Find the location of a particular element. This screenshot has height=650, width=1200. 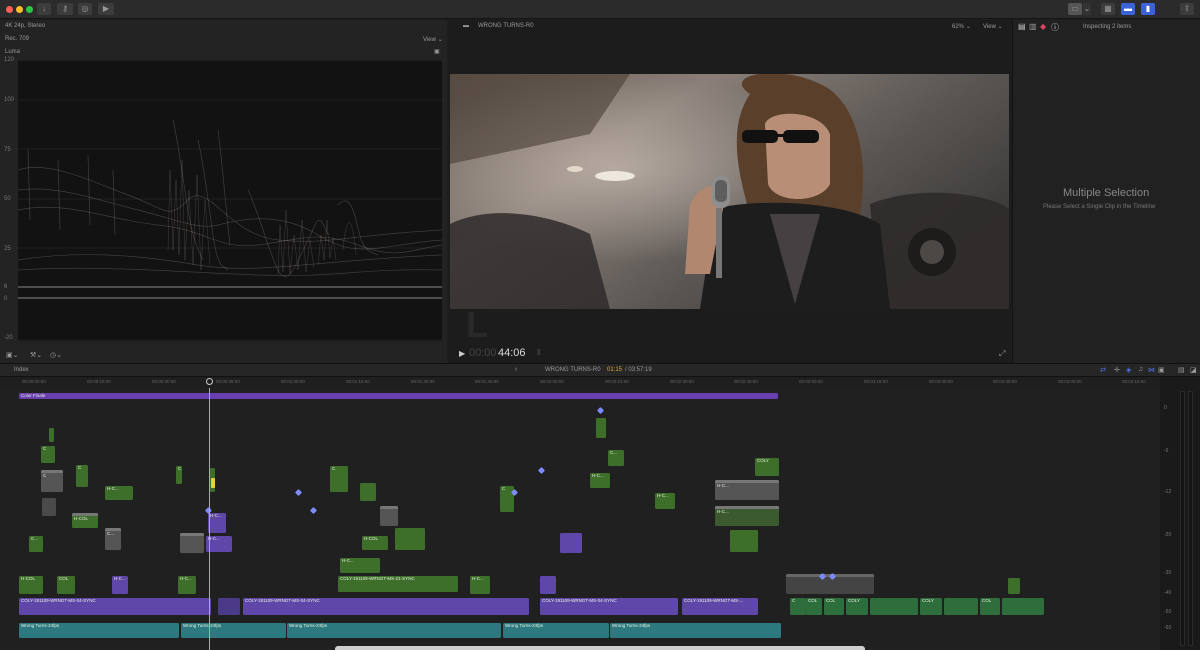

connected-clip: COL is located at coordinates (66, 585).